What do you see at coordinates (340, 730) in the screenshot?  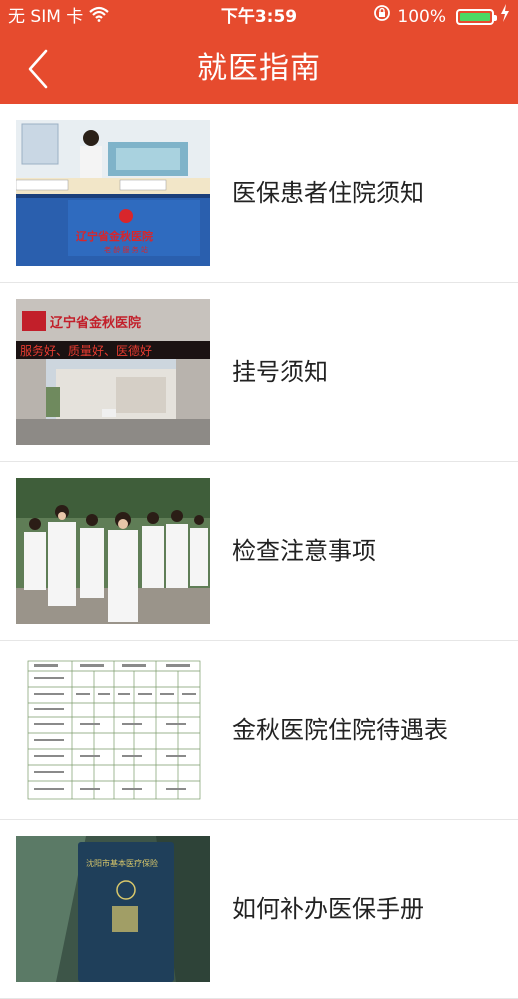 I see `list-item-label: 金秋医院住院待遇表` at bounding box center [340, 730].